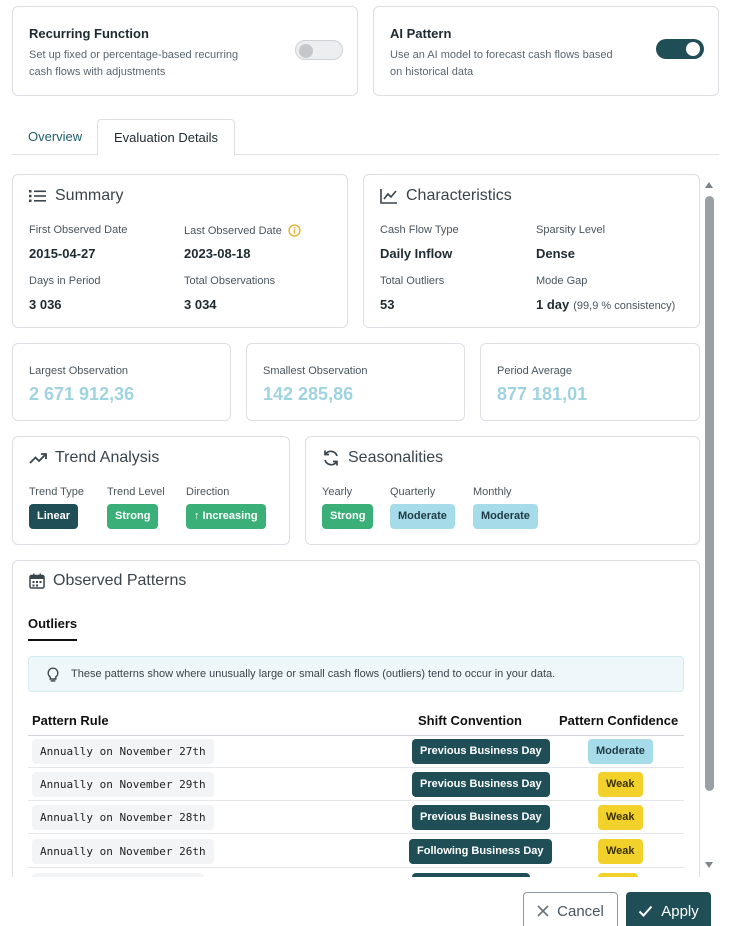 This screenshot has height=926, width=729. I want to click on sparsity-level-value: Dense, so click(556, 253).